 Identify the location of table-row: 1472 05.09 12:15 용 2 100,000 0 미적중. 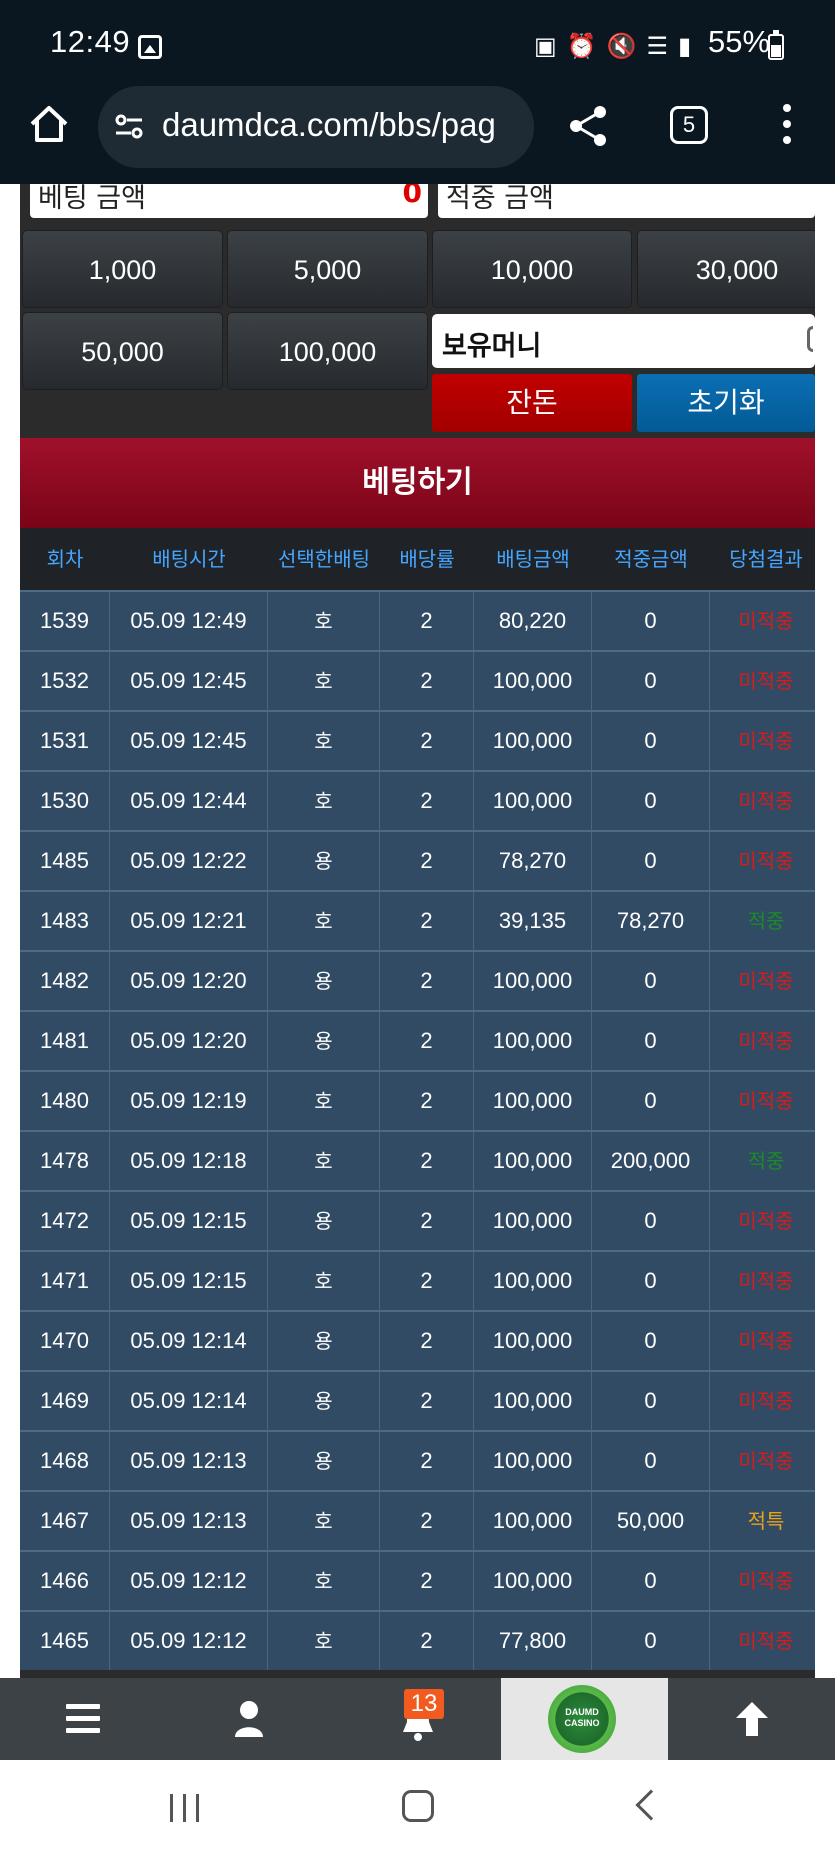
(417, 1220).